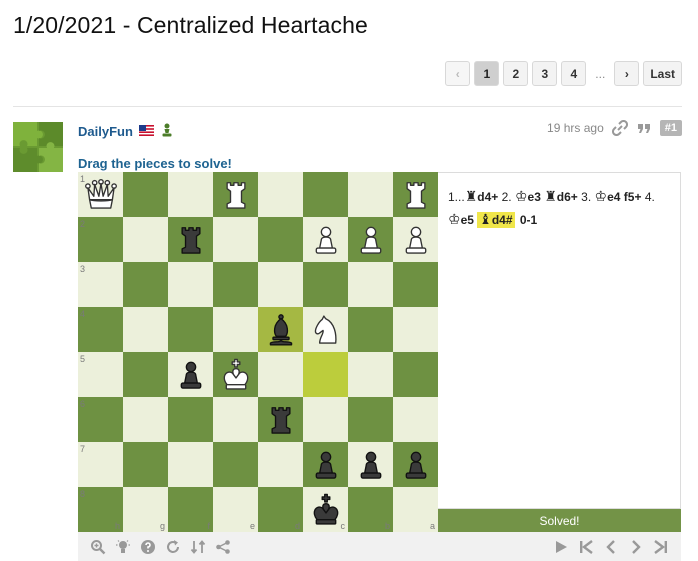  I want to click on move-2: ♔e3, so click(528, 196).